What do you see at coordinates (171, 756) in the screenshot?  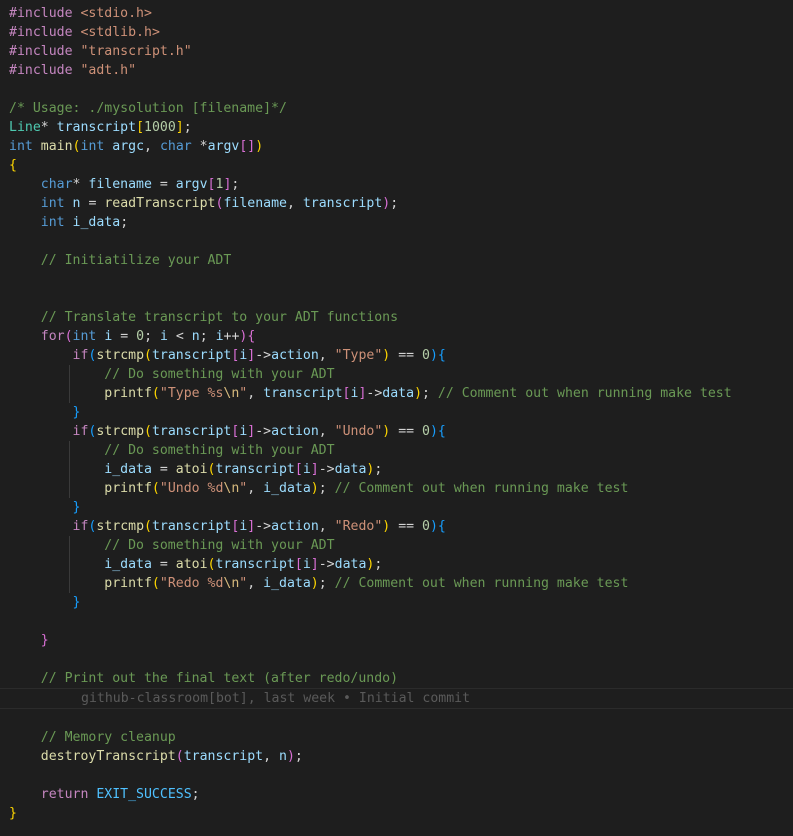 I see `code-line: destroyTranscript(transcript, n);` at bounding box center [171, 756].